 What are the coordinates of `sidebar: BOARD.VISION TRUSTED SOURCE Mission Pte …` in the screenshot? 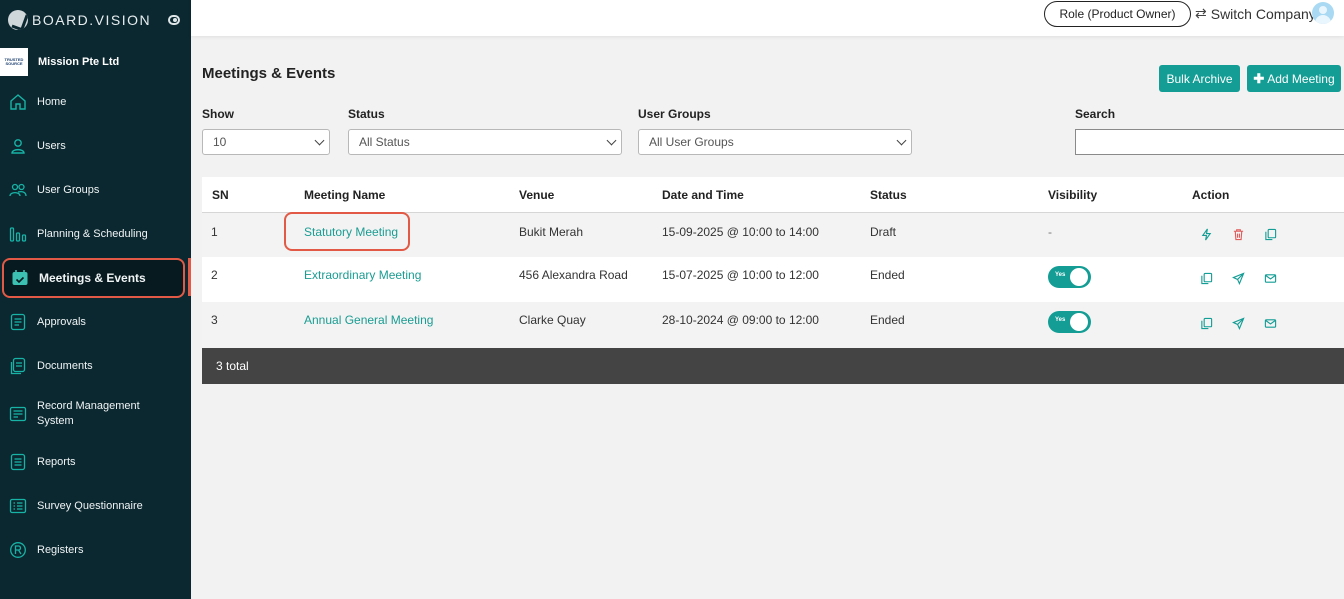 It's located at (95, 299).